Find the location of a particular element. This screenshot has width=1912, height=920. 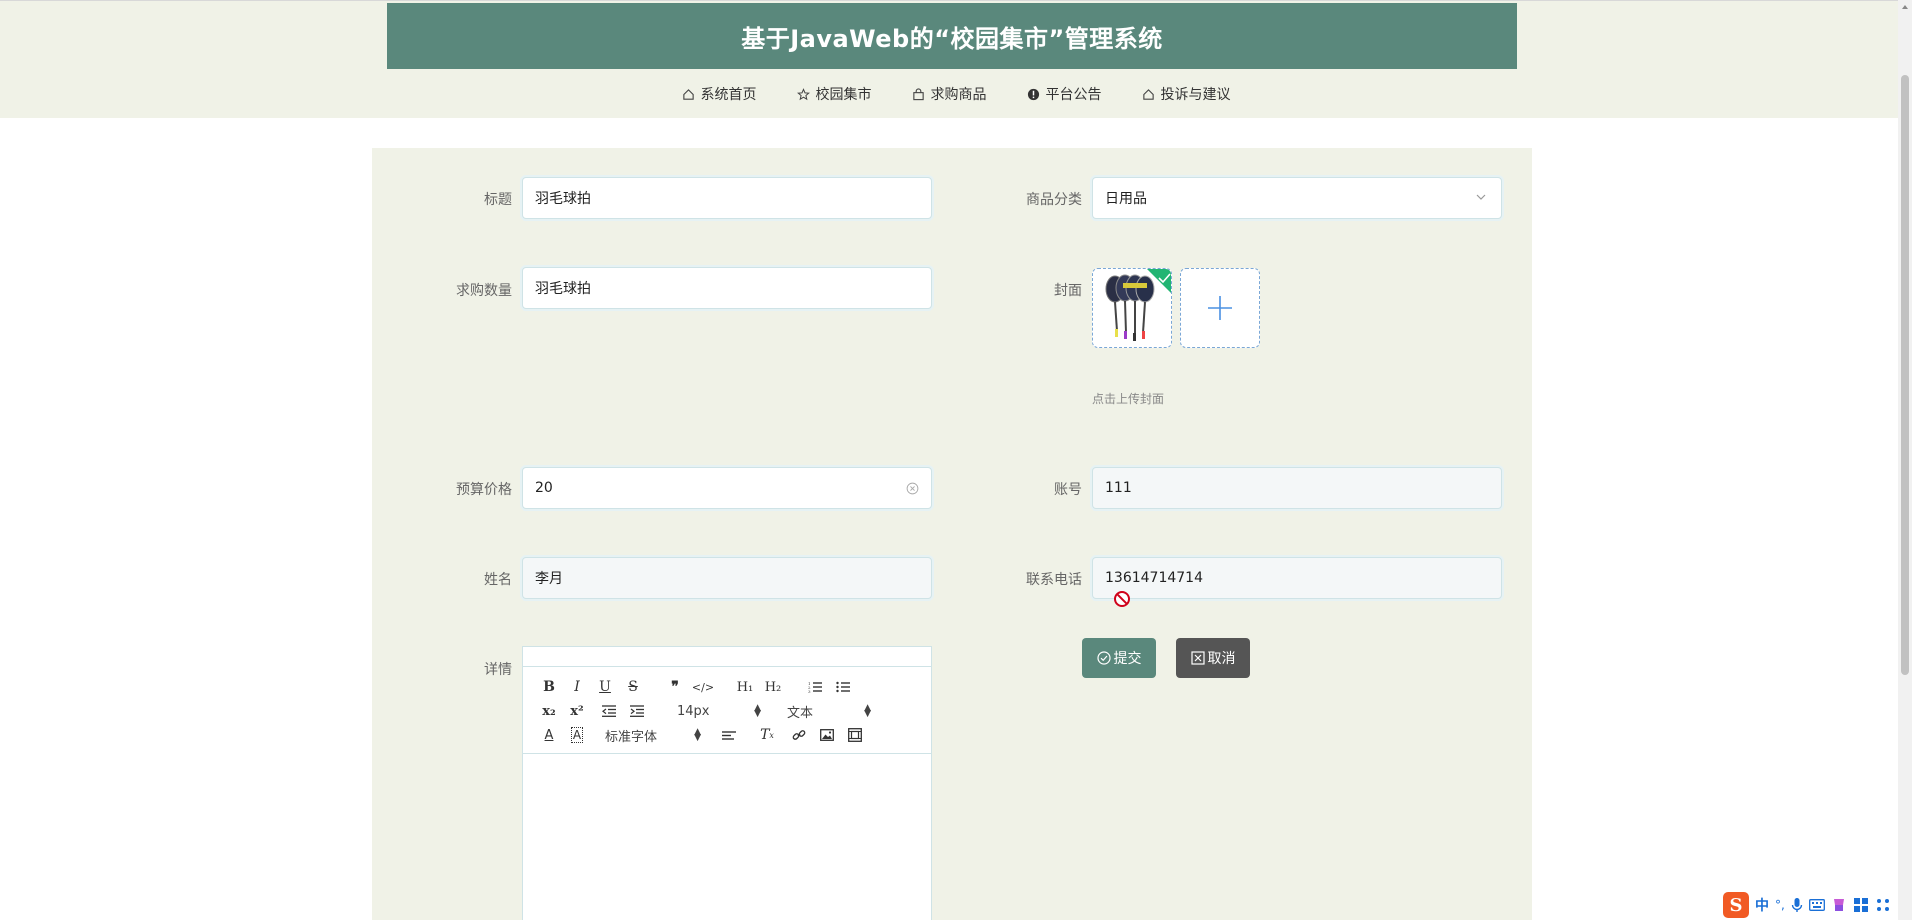

font-color-icon: A is located at coordinates (549, 735).